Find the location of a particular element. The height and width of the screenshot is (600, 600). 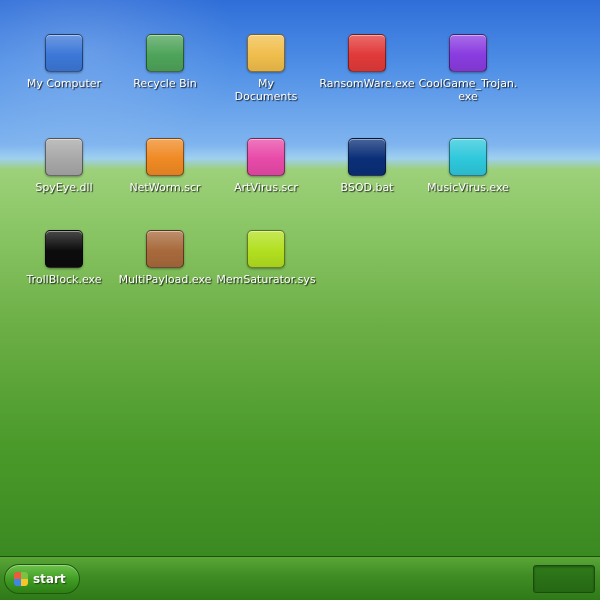

bsod-icon is located at coordinates (367, 157).